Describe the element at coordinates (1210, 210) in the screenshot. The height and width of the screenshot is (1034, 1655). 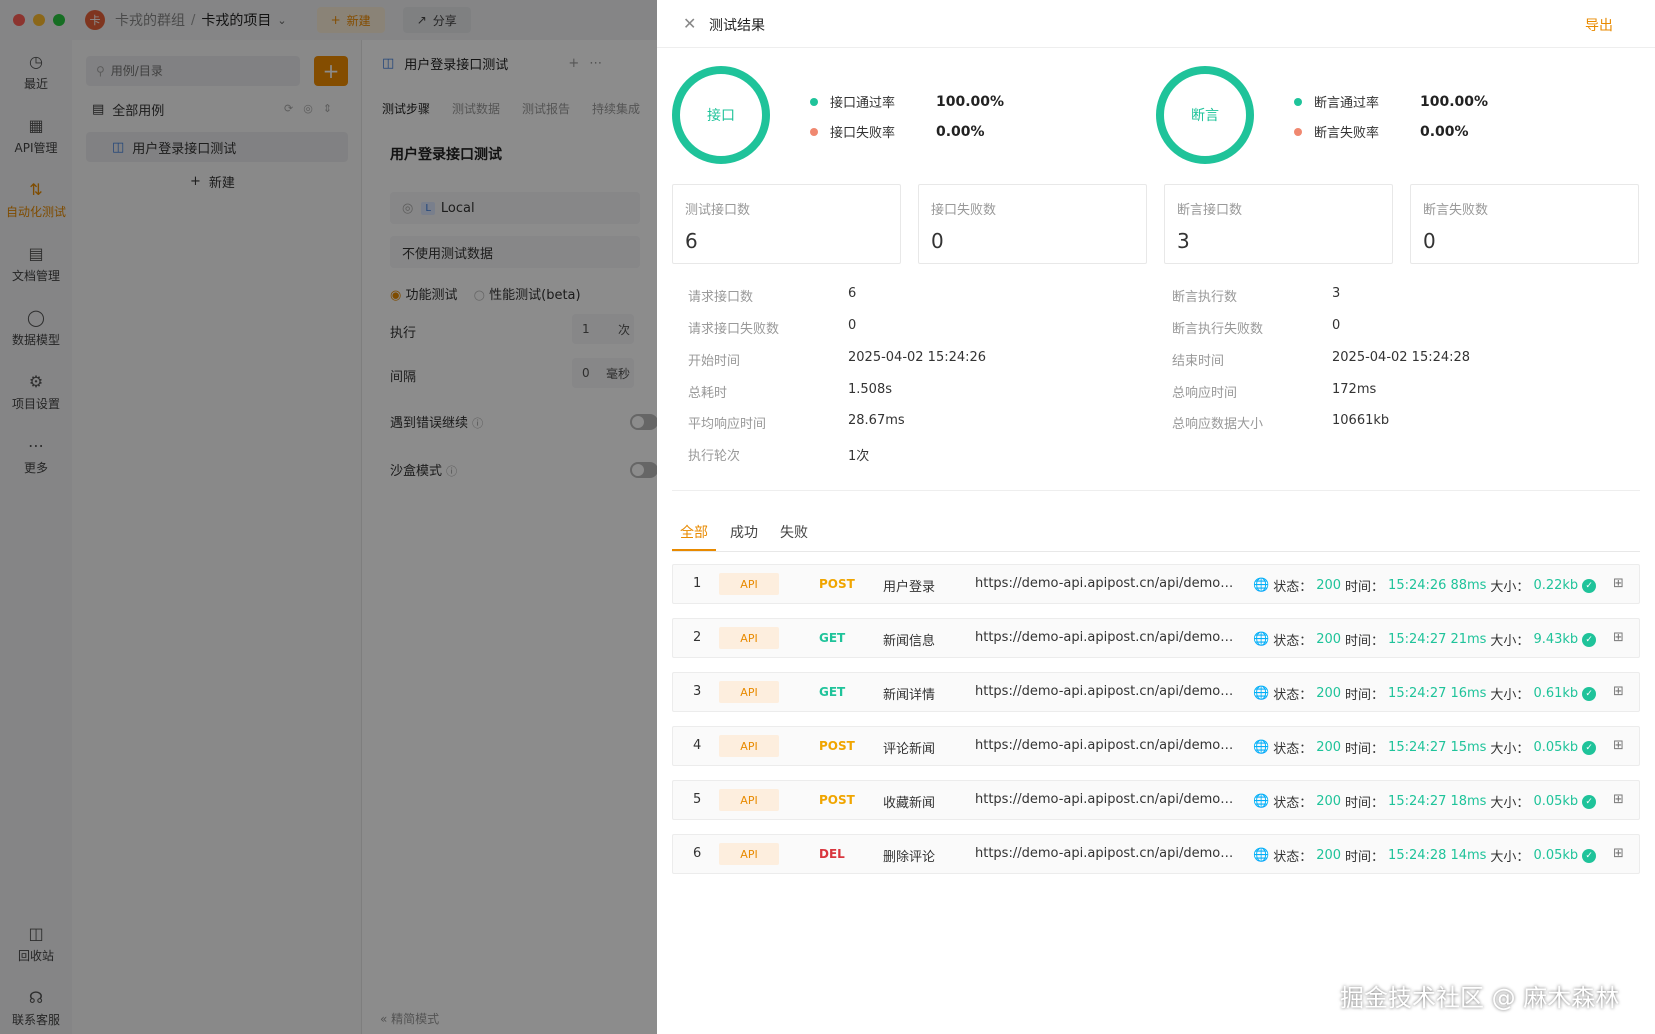
I see `card-label: 断言接口数` at that location.